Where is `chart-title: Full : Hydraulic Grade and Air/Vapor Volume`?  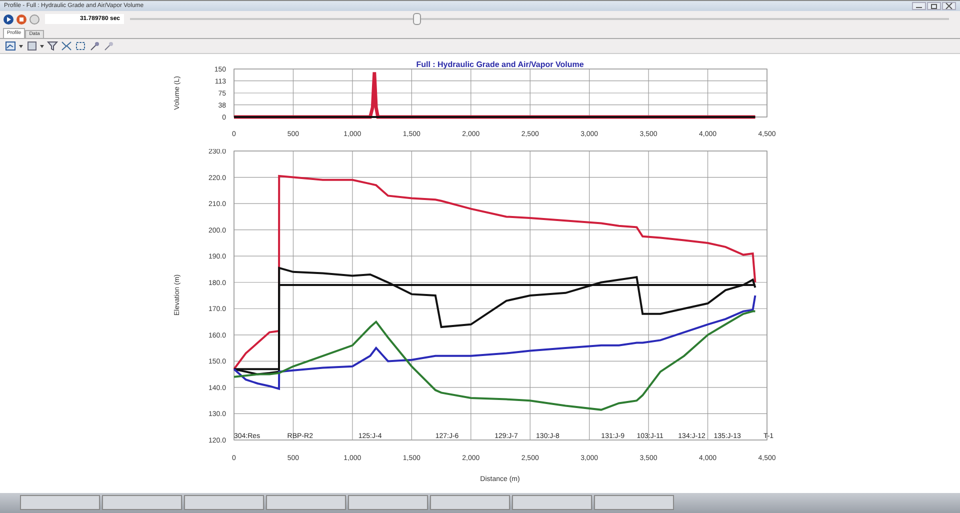
chart-title: Full : Hydraulic Grade and Air/Vapor Volume is located at coordinates (500, 64).